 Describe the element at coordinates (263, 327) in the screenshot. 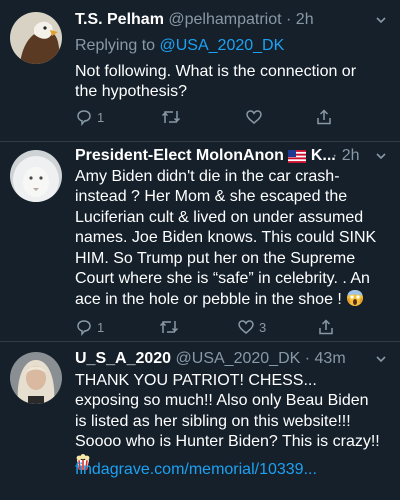

I see `like-count: 3` at that location.